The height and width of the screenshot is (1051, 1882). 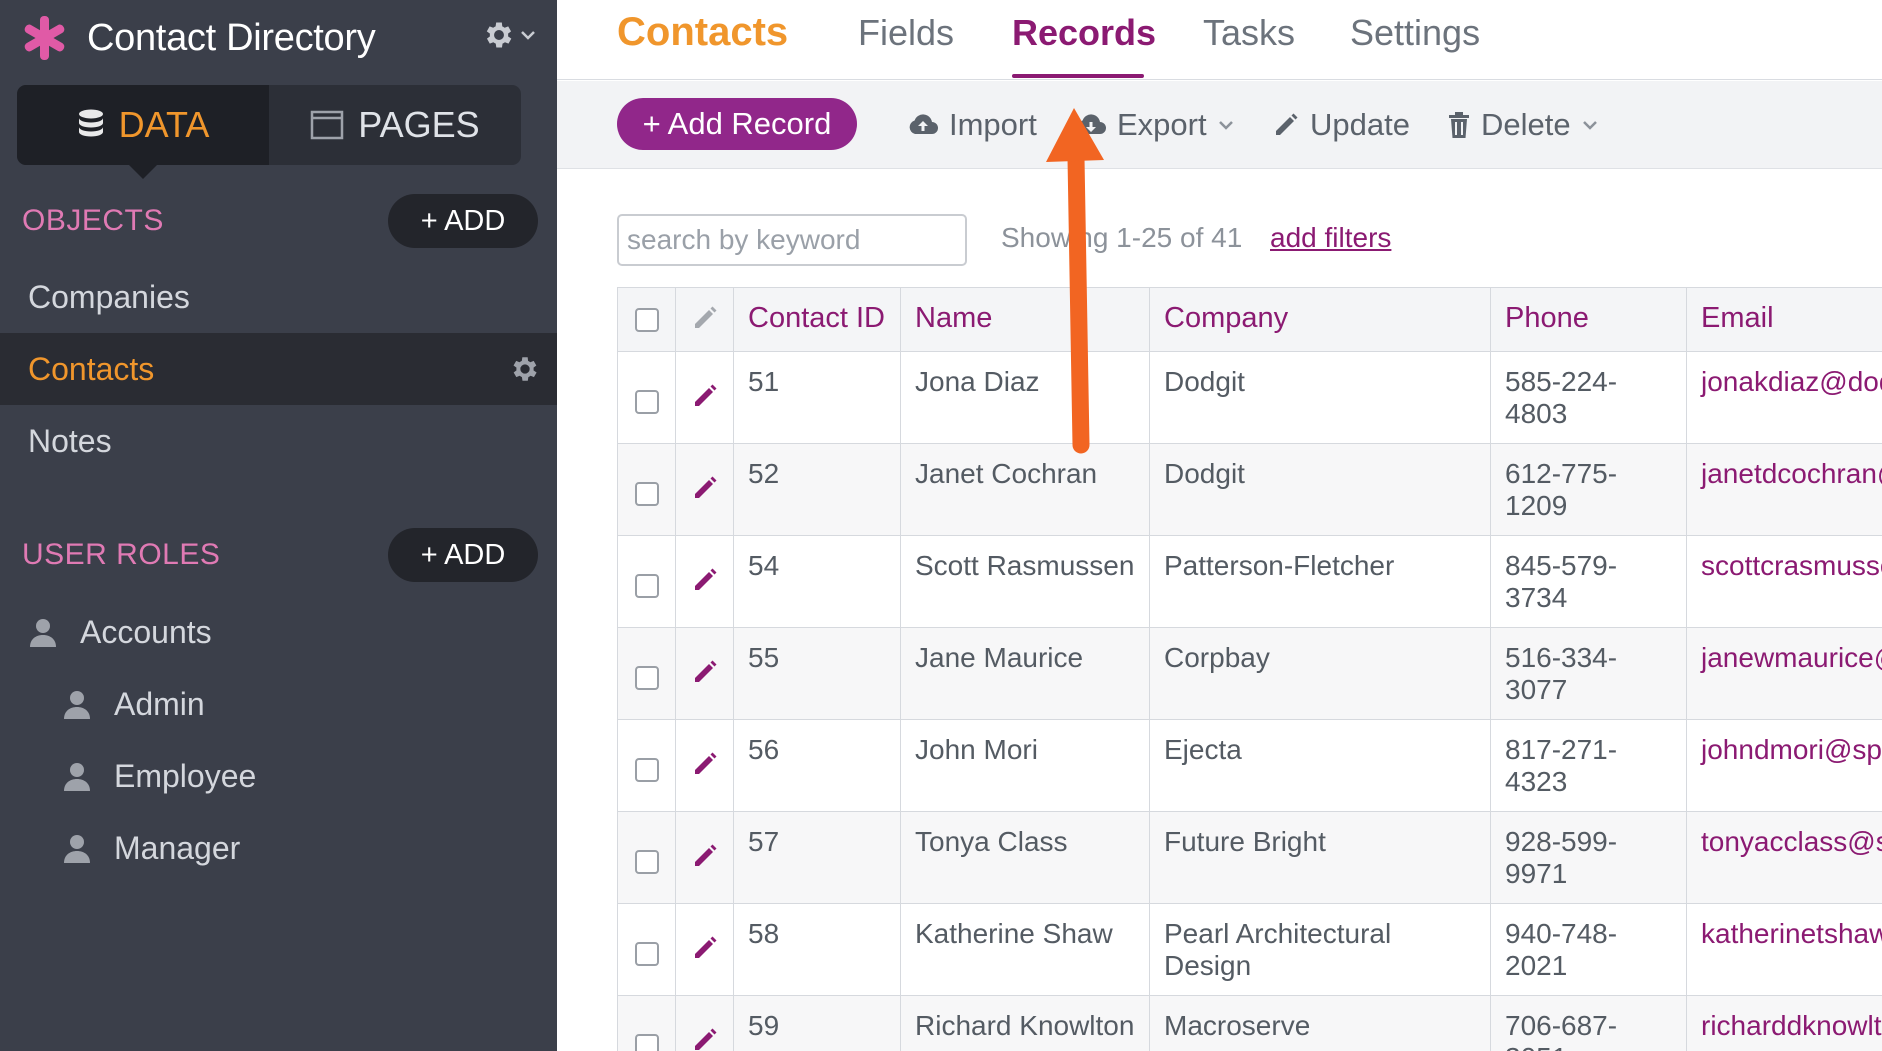 I want to click on select-all-cell, so click(x=646, y=319).